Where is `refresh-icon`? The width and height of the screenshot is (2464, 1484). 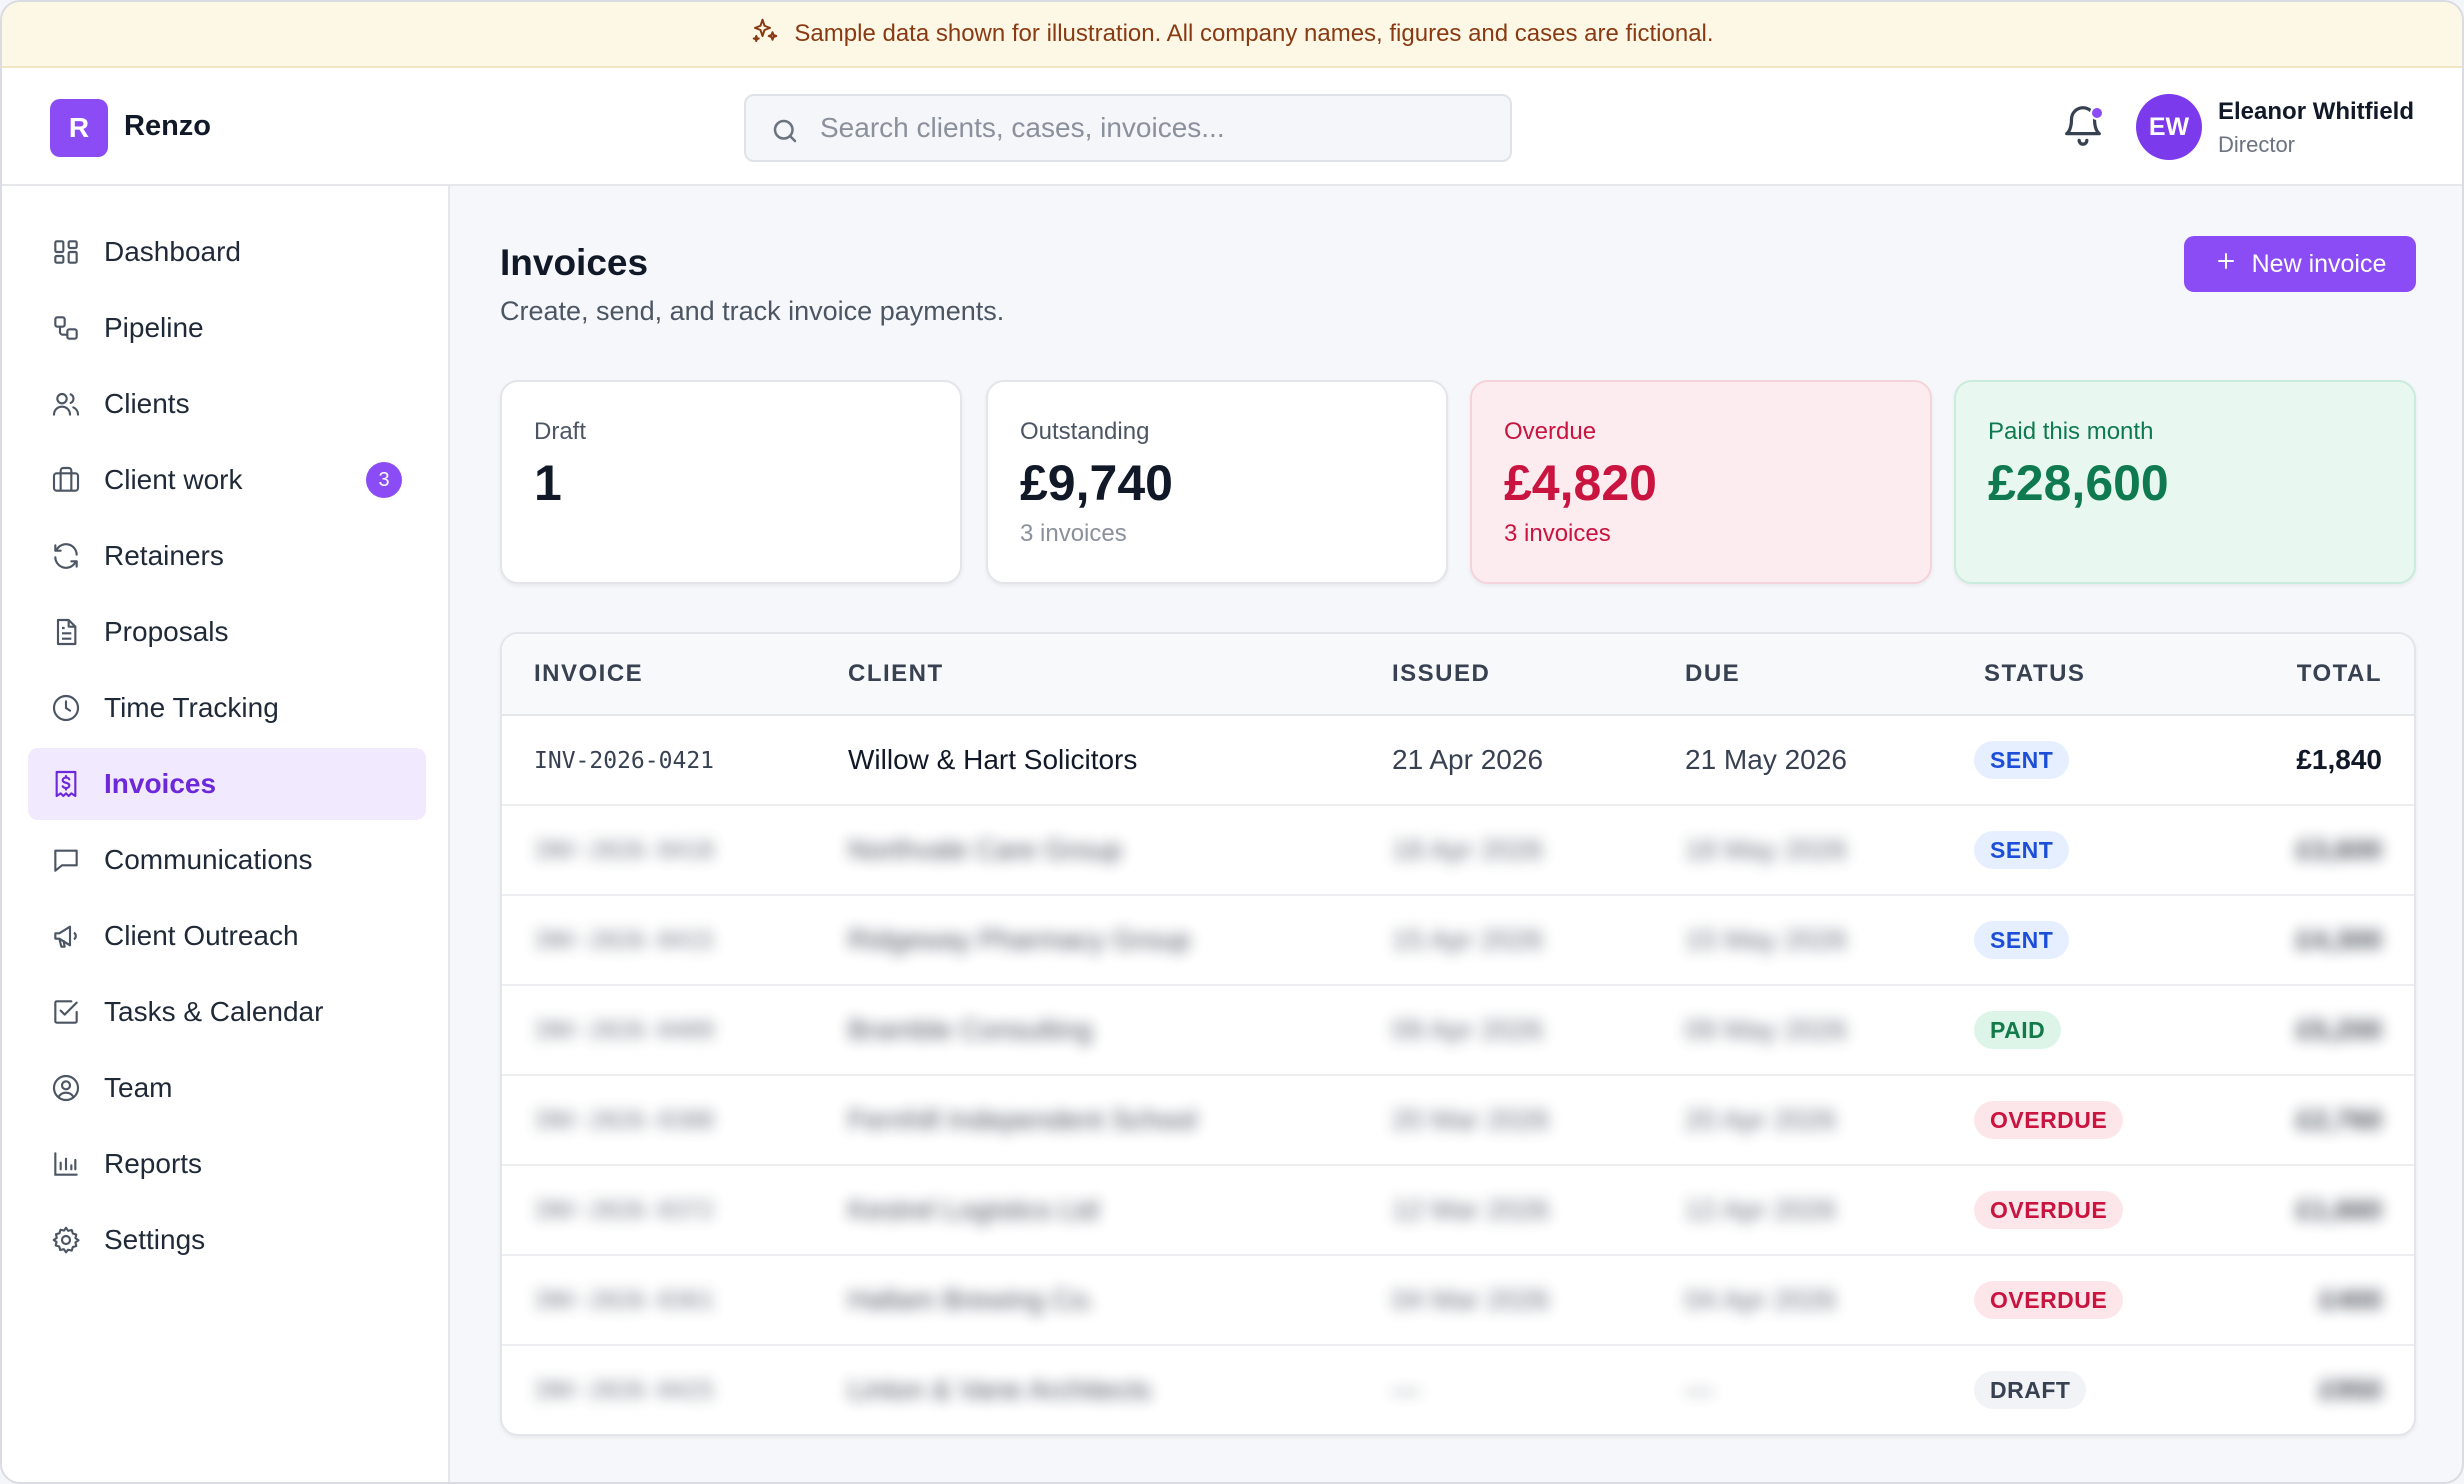 refresh-icon is located at coordinates (66, 556).